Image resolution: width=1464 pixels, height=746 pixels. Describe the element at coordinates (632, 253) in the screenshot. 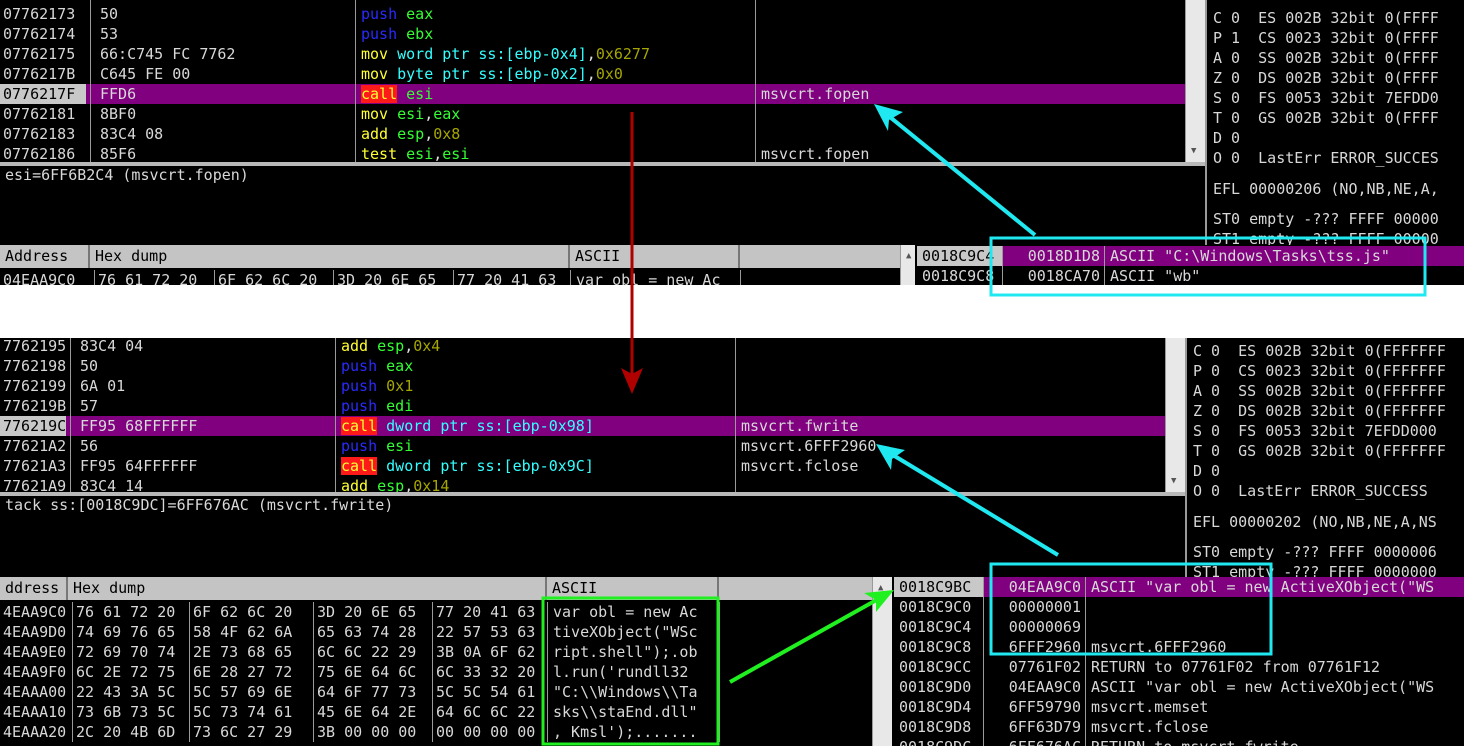

I see `red-down-arrow` at that location.